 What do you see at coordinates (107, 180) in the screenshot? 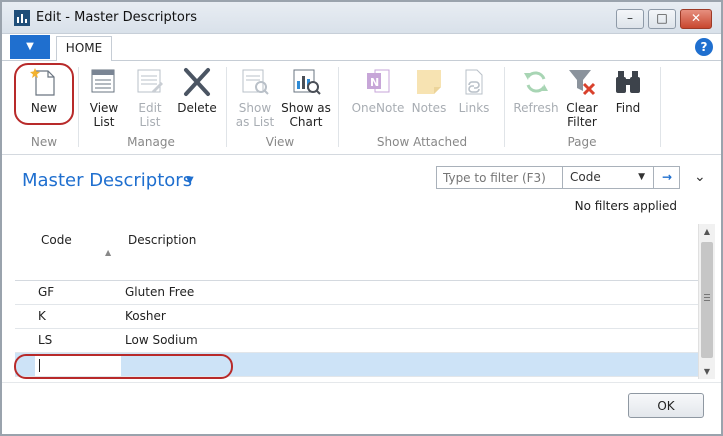
I see `page-title: Master Descriptors` at bounding box center [107, 180].